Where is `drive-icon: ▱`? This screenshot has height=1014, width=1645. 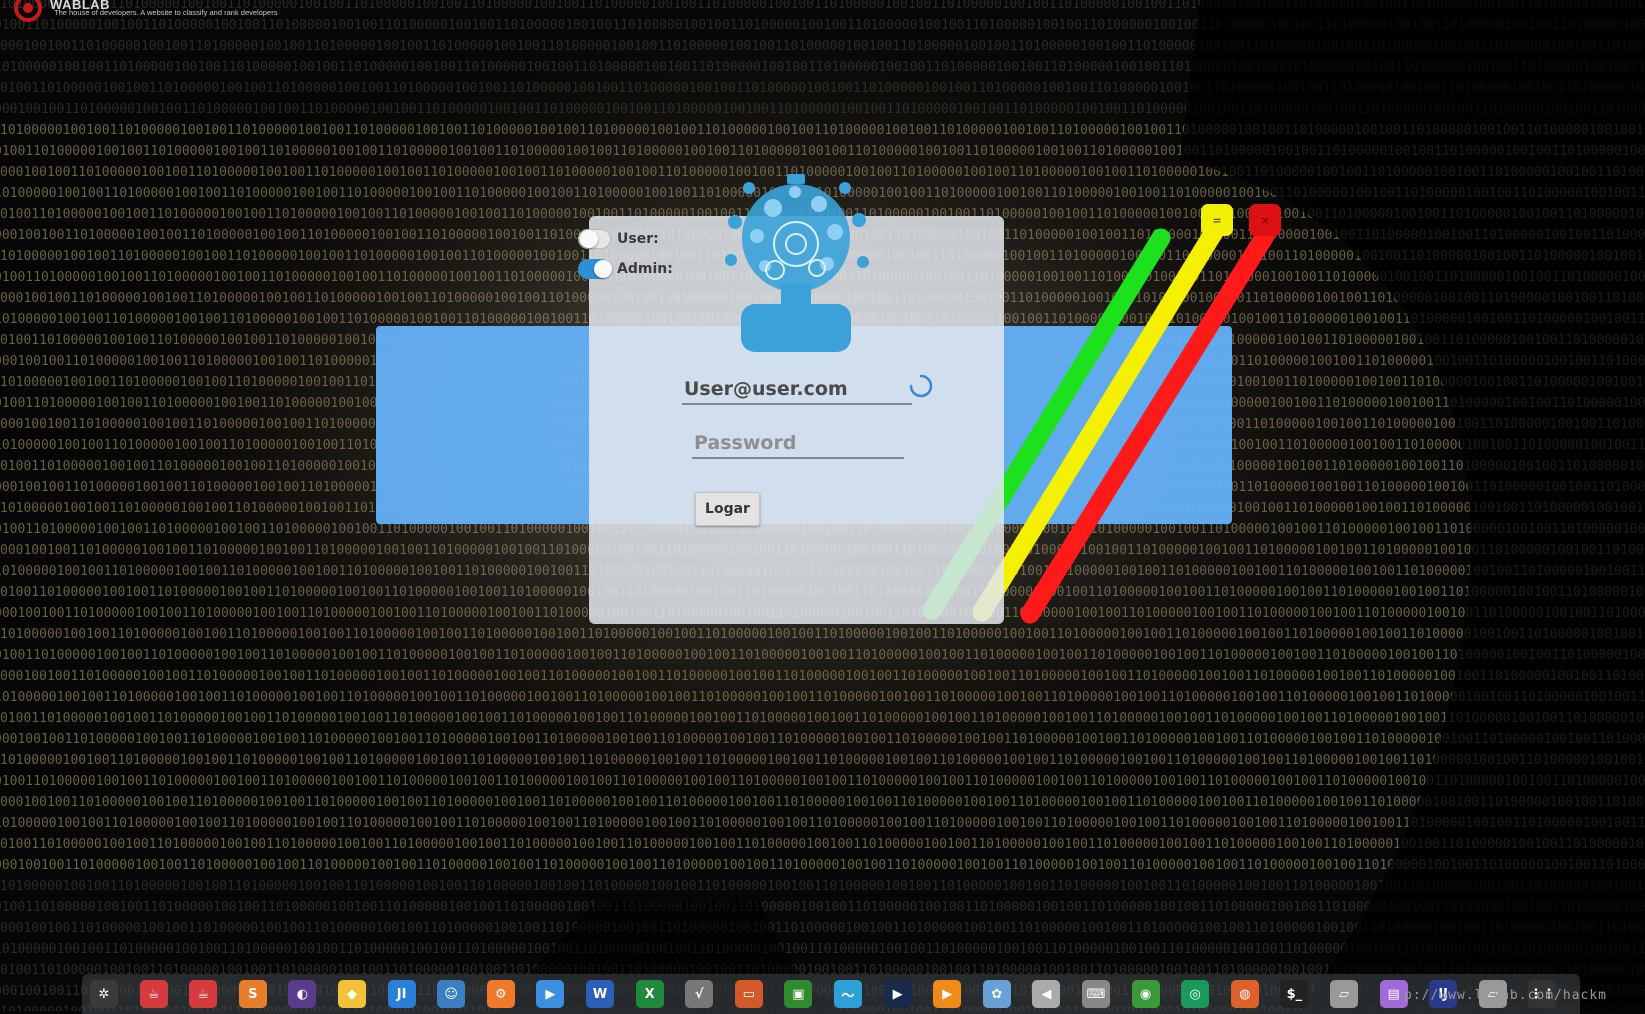
drive-icon: ▱ is located at coordinates (1344, 994).